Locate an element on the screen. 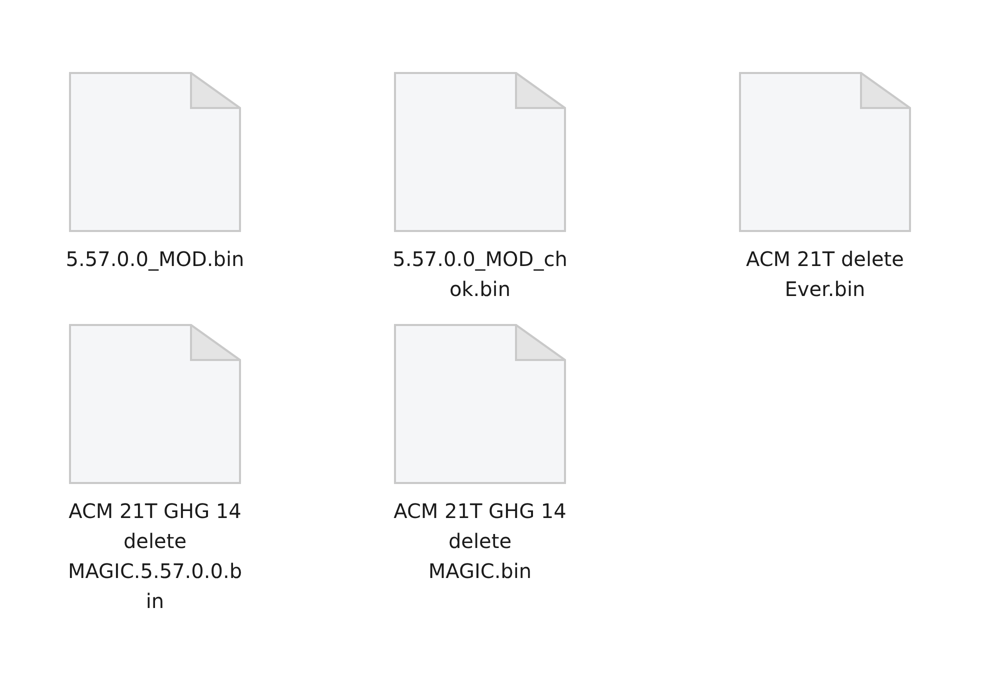  file-name: ACM 21T delete Ever.bin is located at coordinates (825, 274).